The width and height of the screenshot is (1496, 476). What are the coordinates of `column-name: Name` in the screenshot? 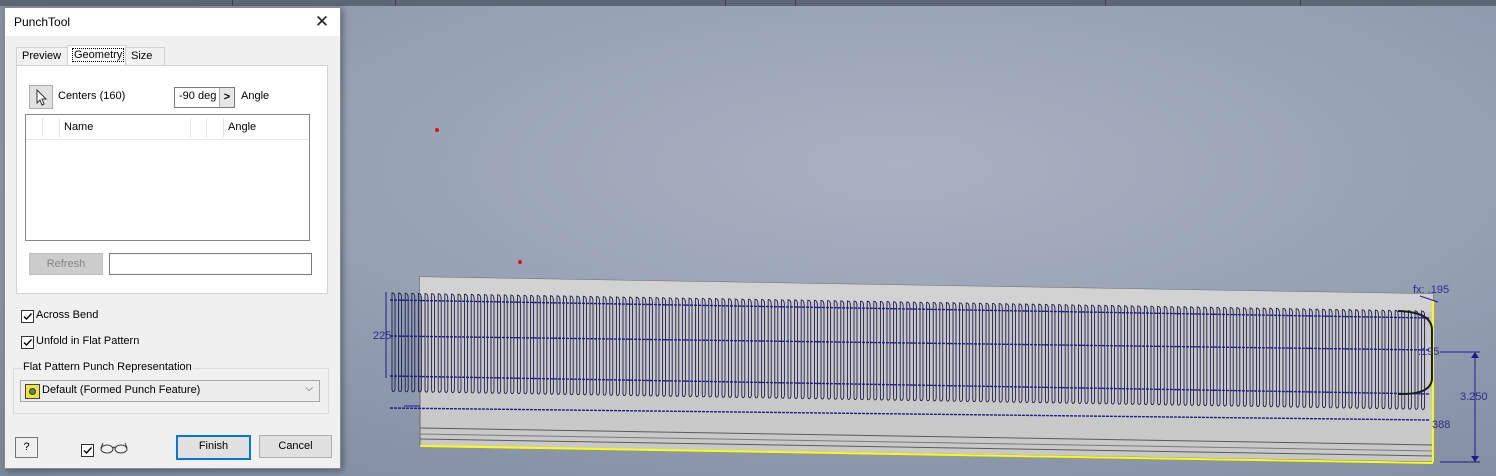 It's located at (78, 127).